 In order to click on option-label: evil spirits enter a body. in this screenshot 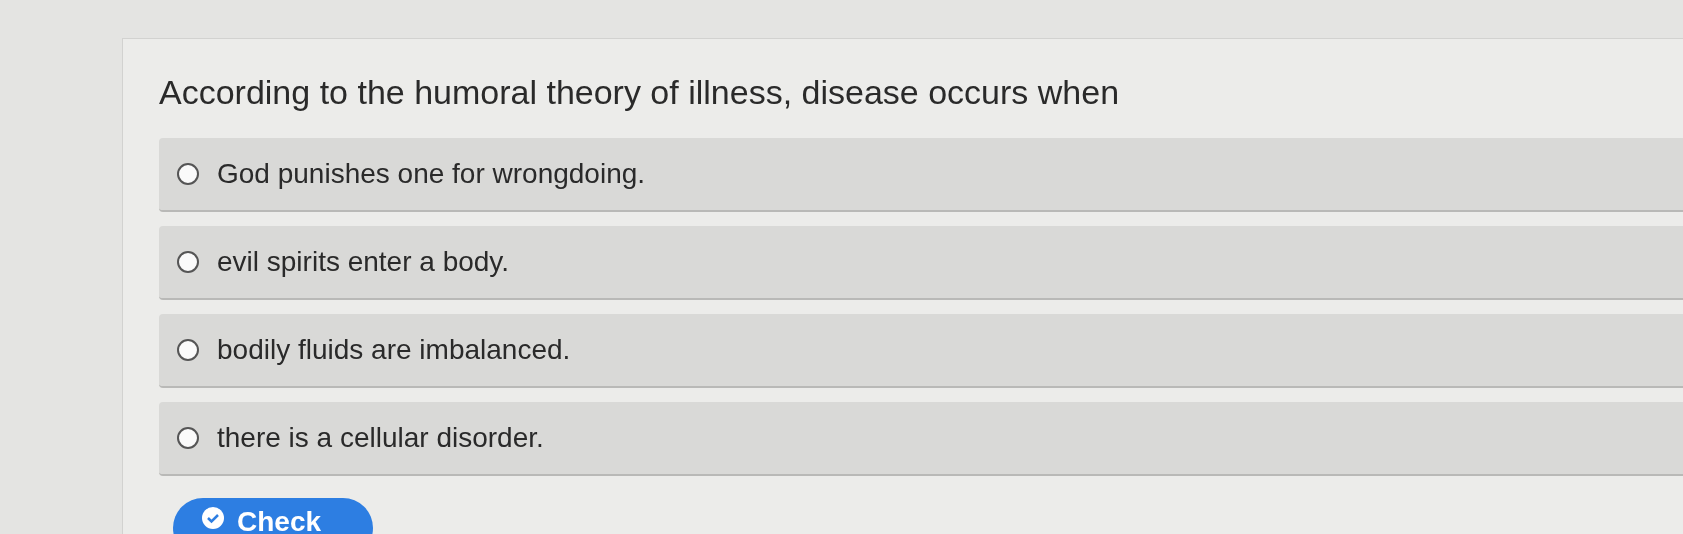, I will do `click(363, 262)`.